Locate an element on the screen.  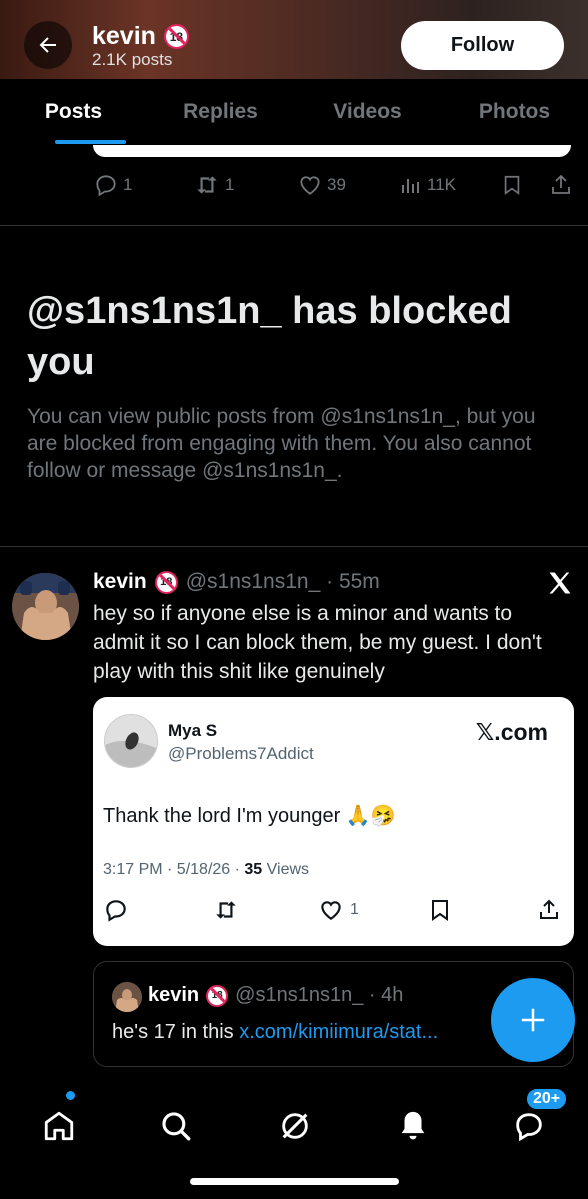
embed-author-name: Mya S is located at coordinates (193, 730).